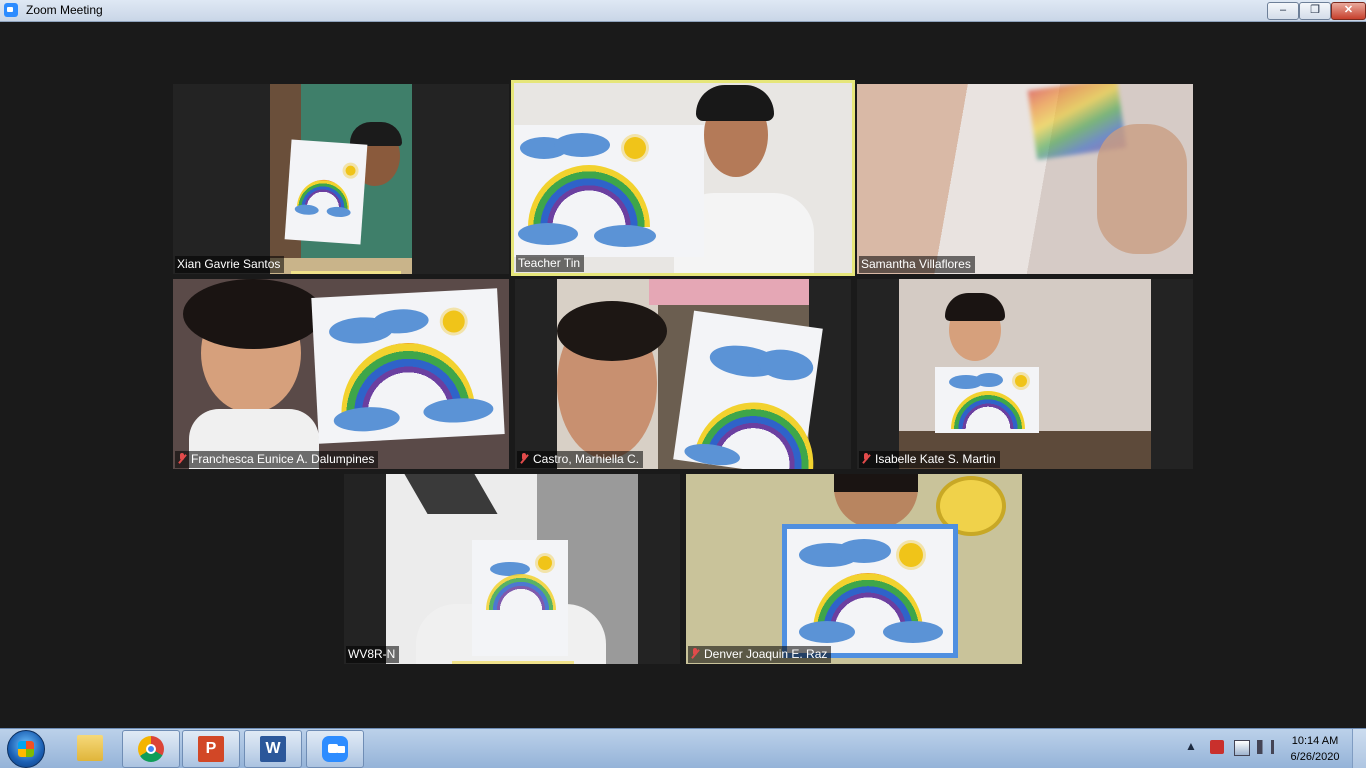  What do you see at coordinates (11, 10) in the screenshot?
I see `zoom-app-icon` at bounding box center [11, 10].